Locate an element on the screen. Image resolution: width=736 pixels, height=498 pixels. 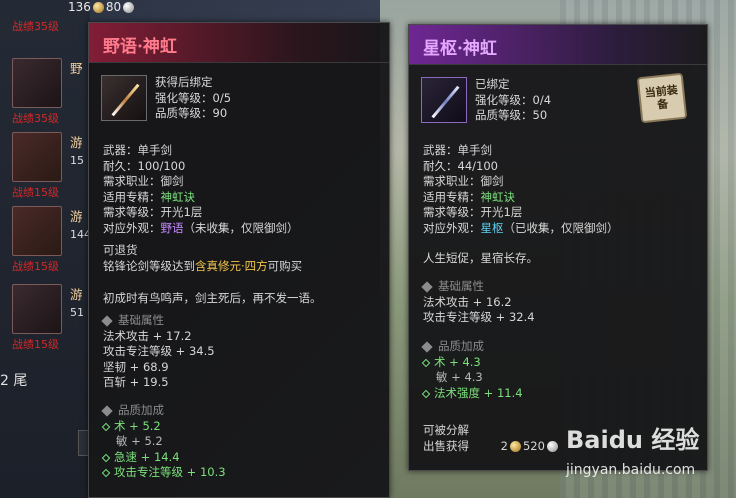
bind-status: 已绑定 is located at coordinates (492, 84).